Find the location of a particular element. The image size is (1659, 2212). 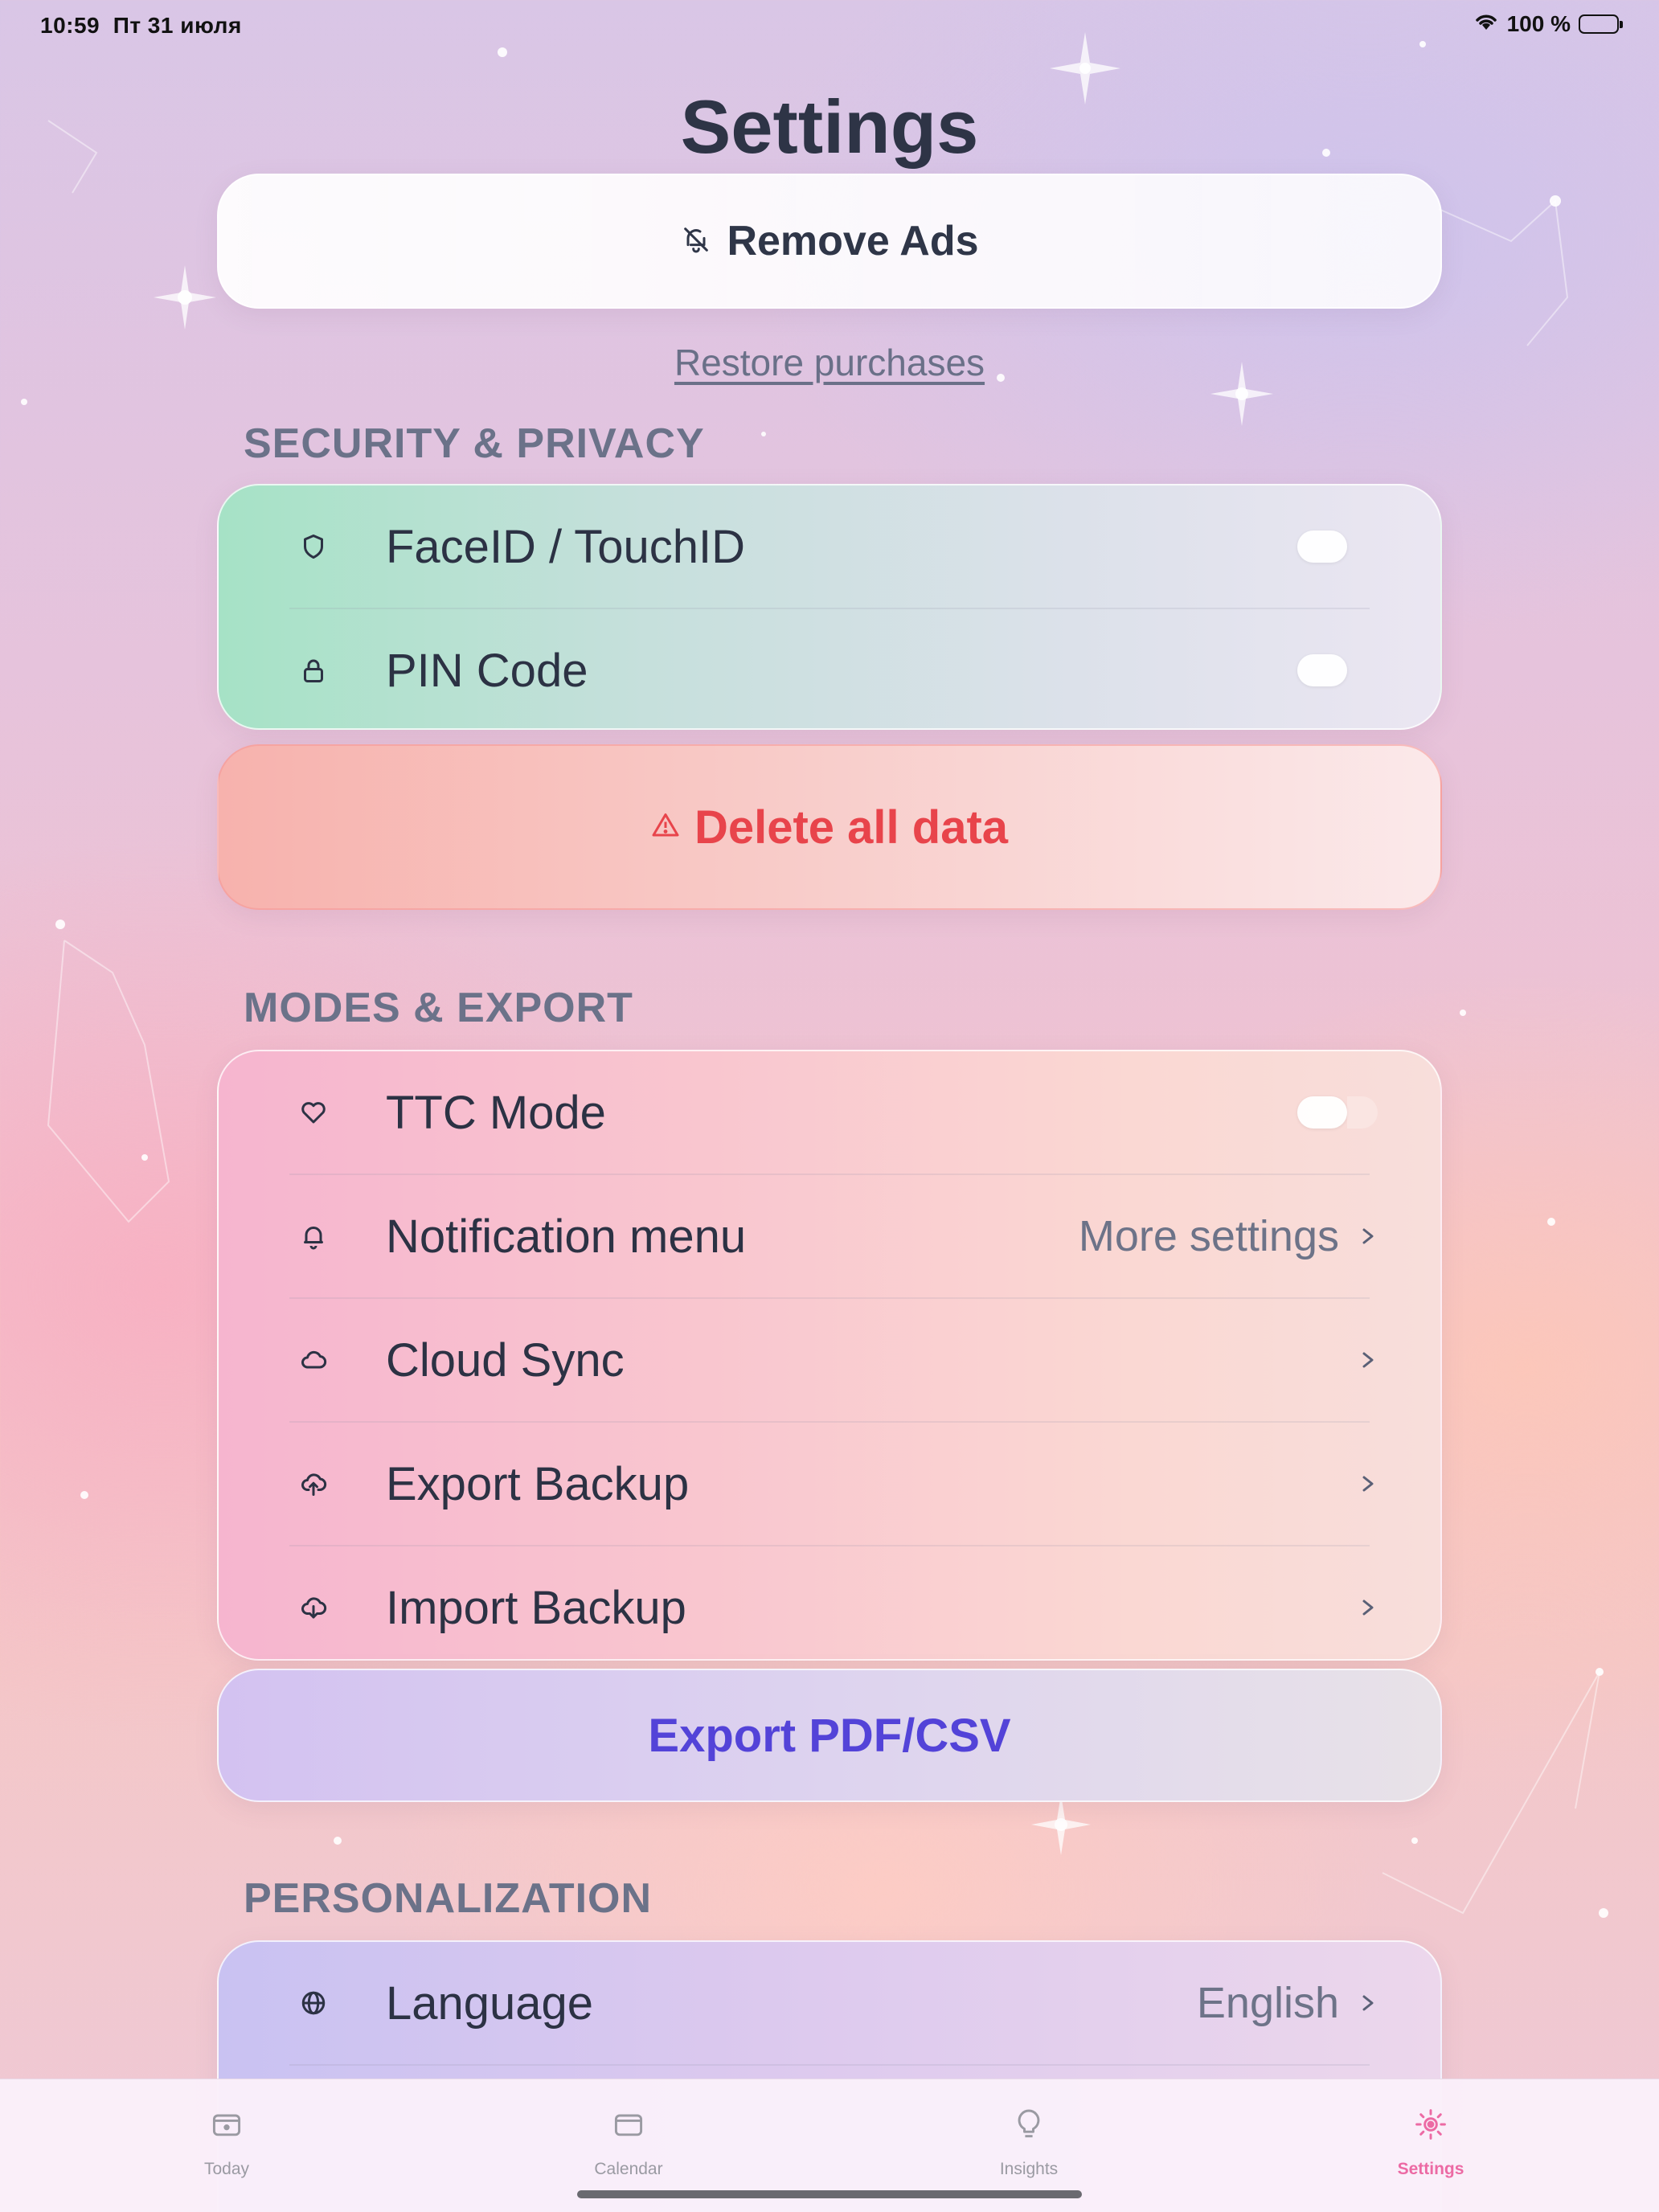

wifi-icon is located at coordinates (1486, 24).